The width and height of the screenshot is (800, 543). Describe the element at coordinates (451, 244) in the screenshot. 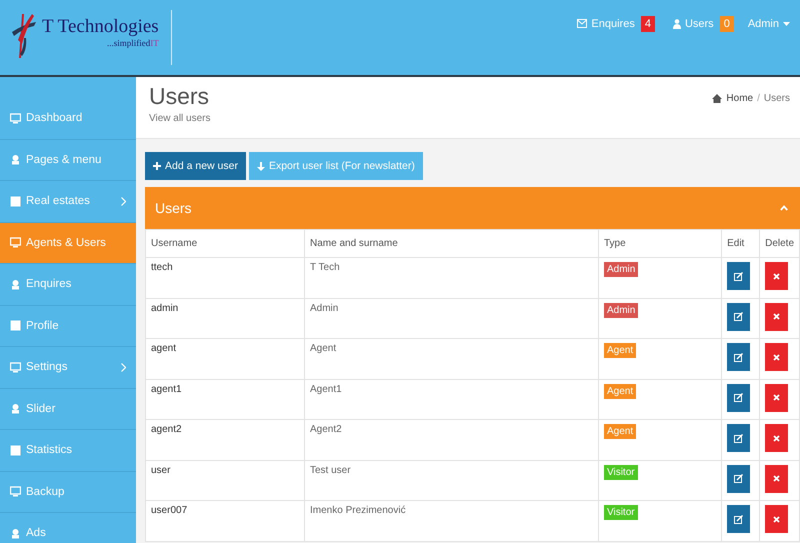

I see `column-header: Name and surname` at that location.